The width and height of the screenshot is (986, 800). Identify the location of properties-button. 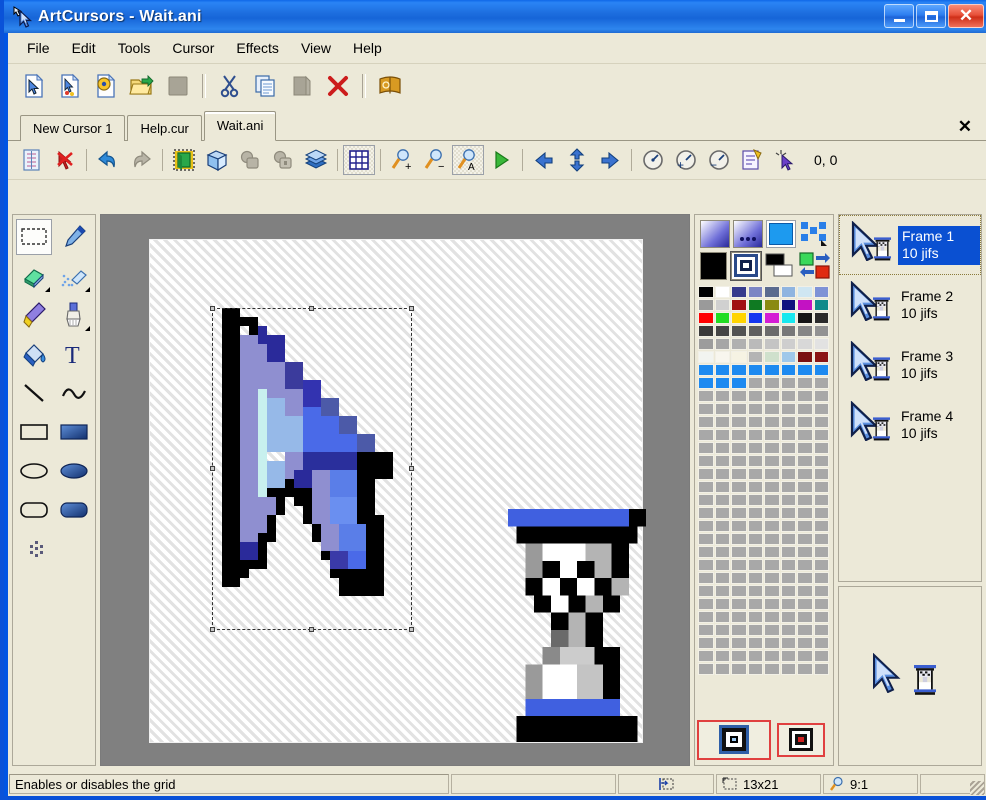
(752, 160).